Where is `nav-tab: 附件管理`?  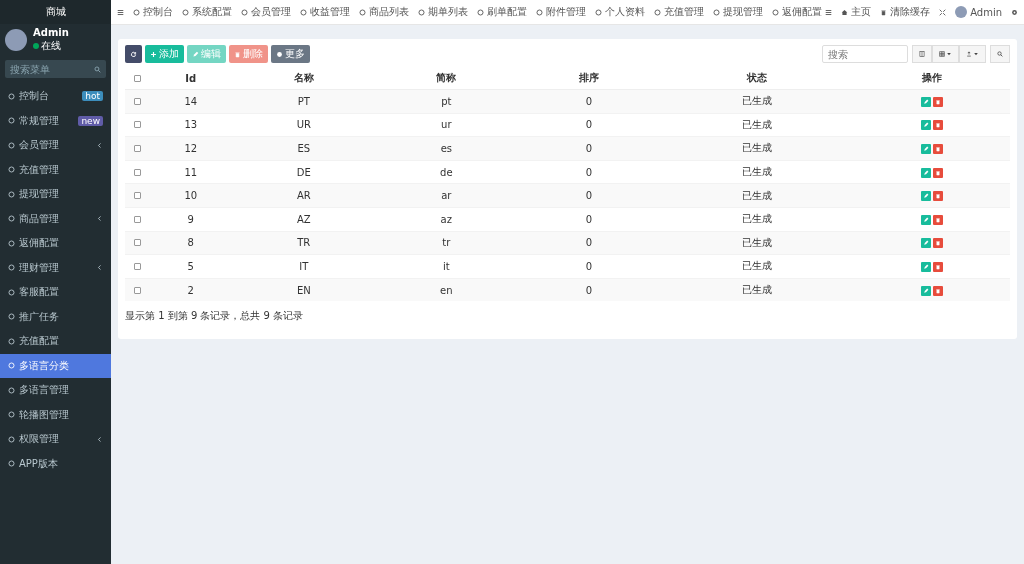
nav-tab: 附件管理 is located at coordinates (561, 12).